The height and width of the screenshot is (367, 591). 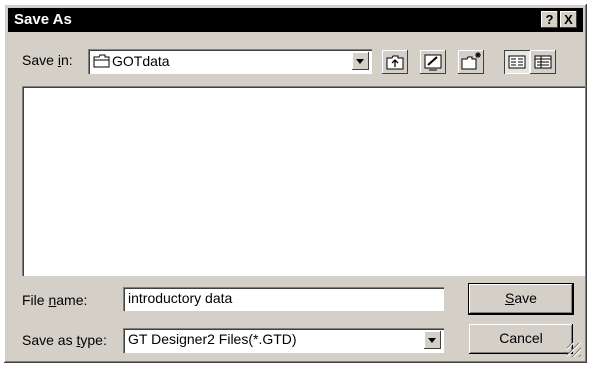 What do you see at coordinates (549, 19) in the screenshot?
I see `help-button: ?` at bounding box center [549, 19].